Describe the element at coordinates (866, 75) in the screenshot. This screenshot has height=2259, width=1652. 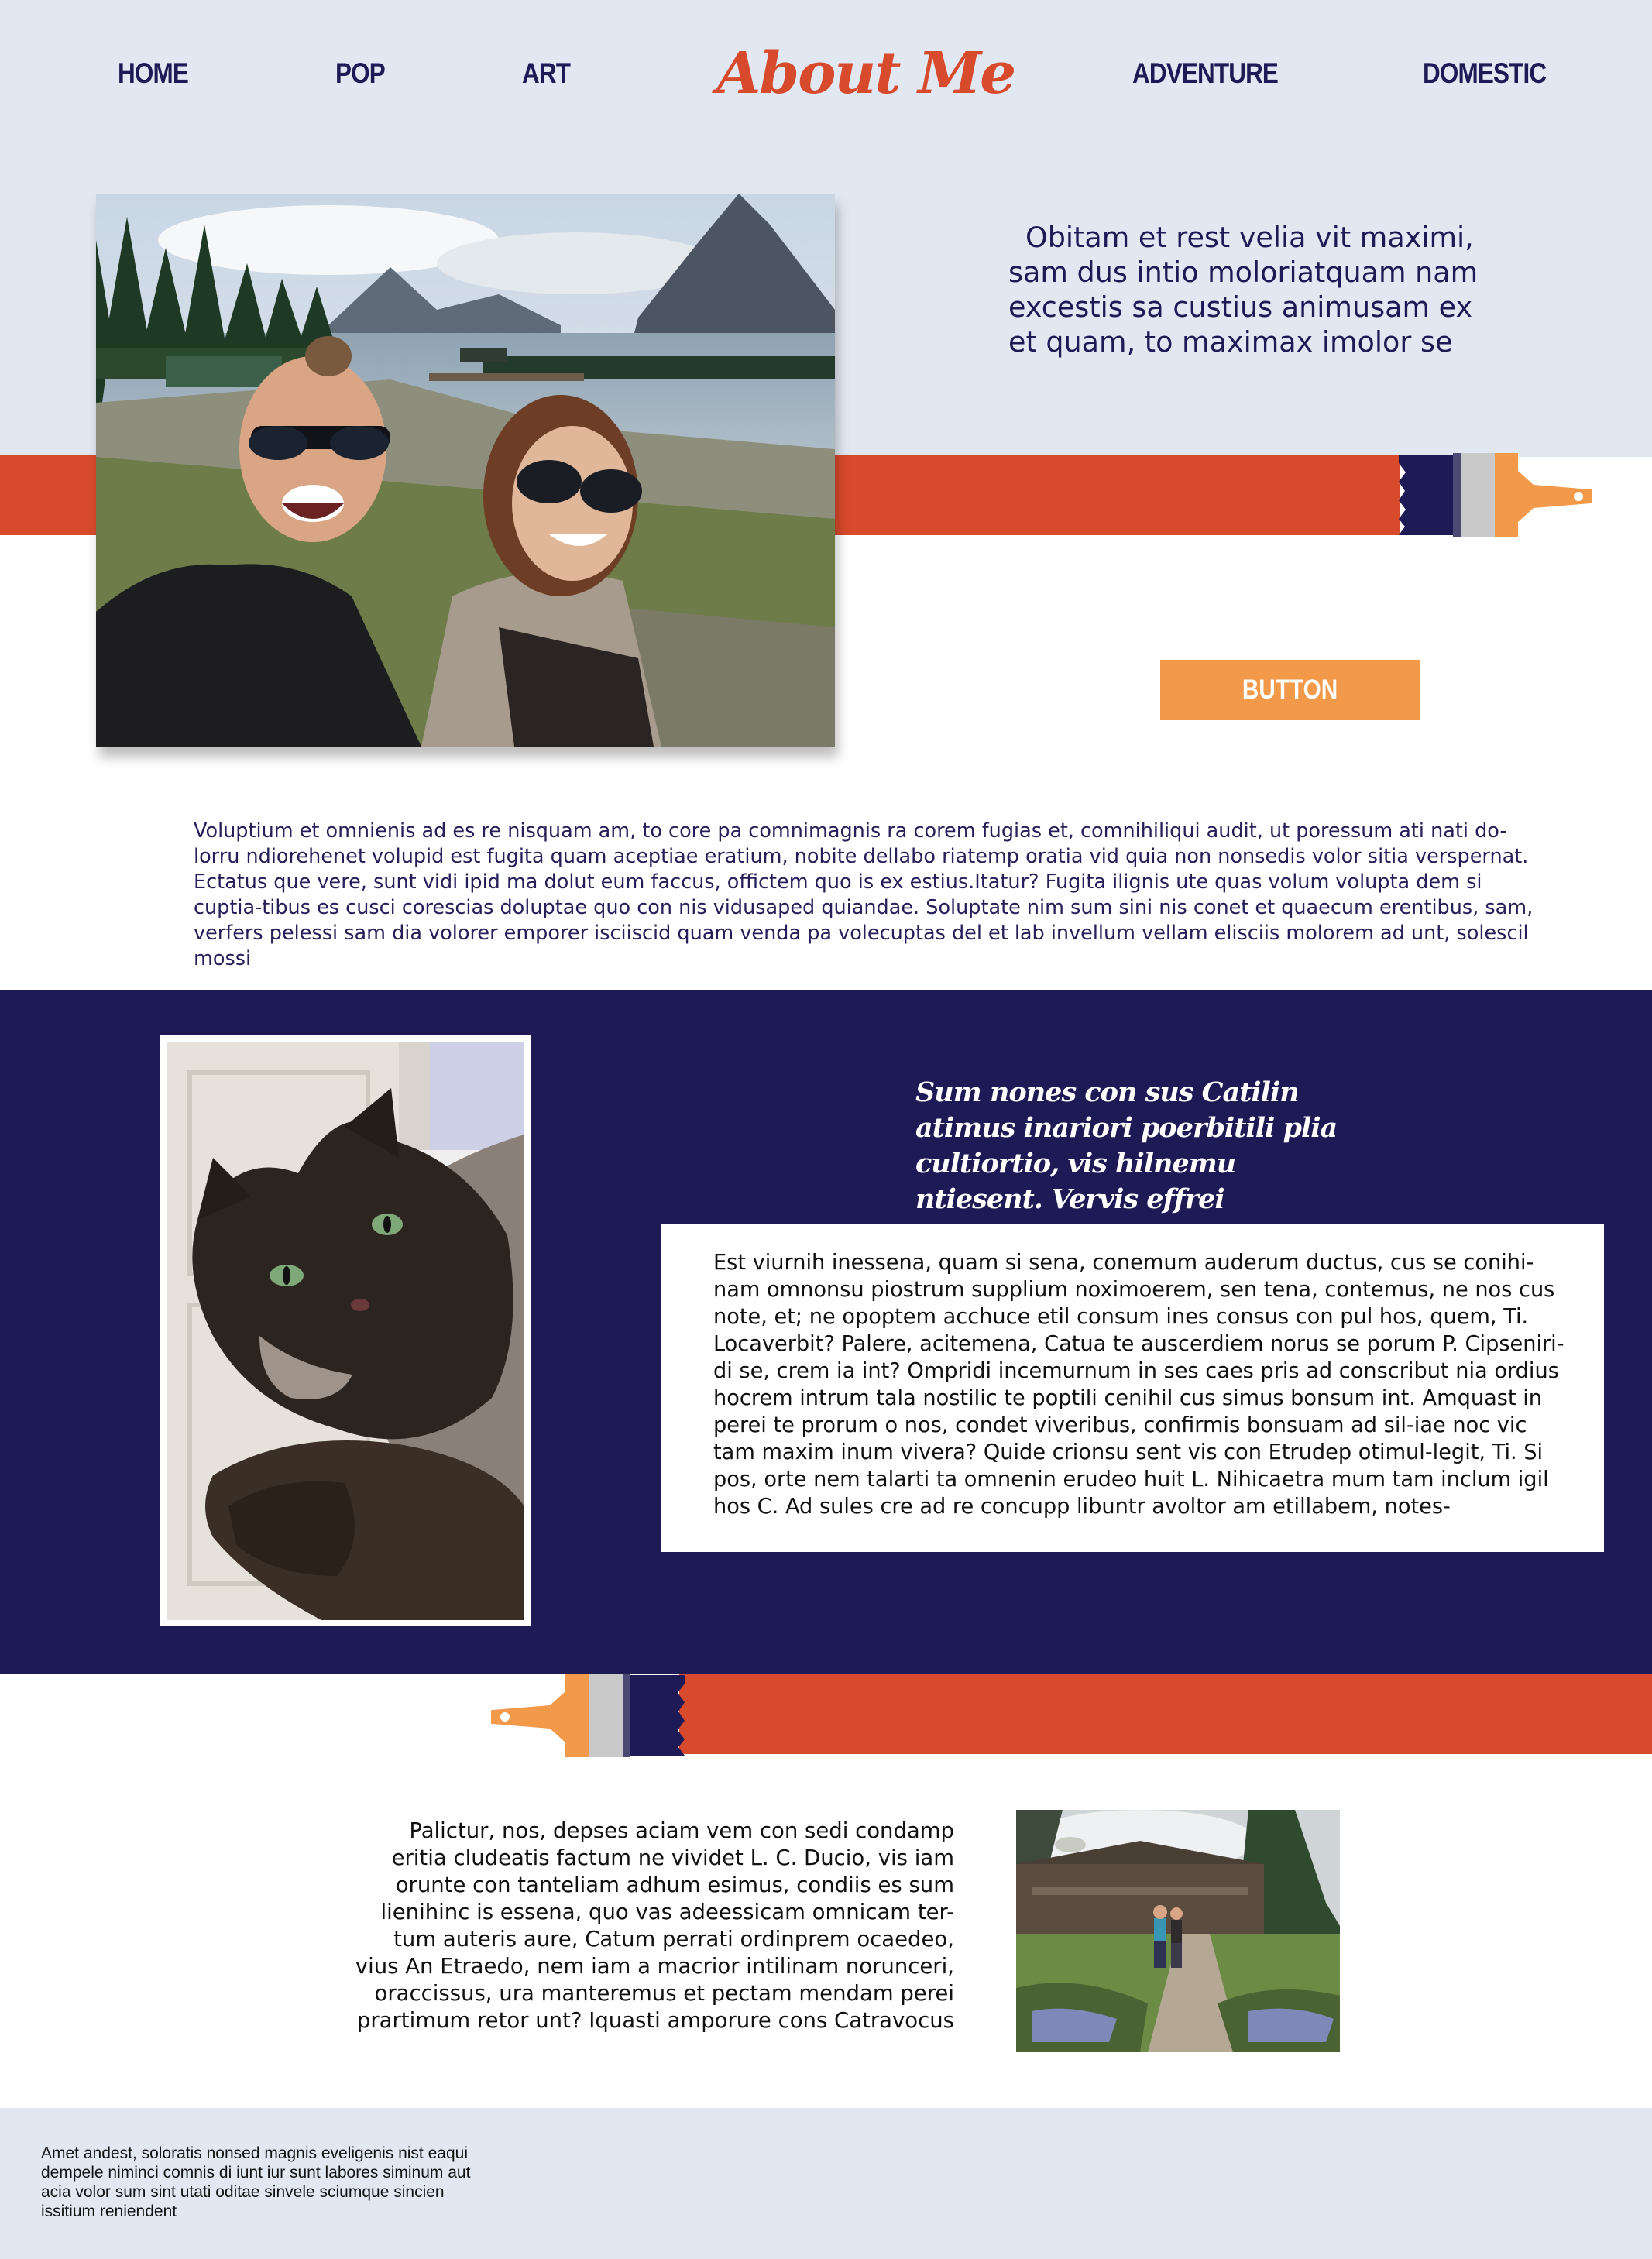
I see `site-logo: About Me` at that location.